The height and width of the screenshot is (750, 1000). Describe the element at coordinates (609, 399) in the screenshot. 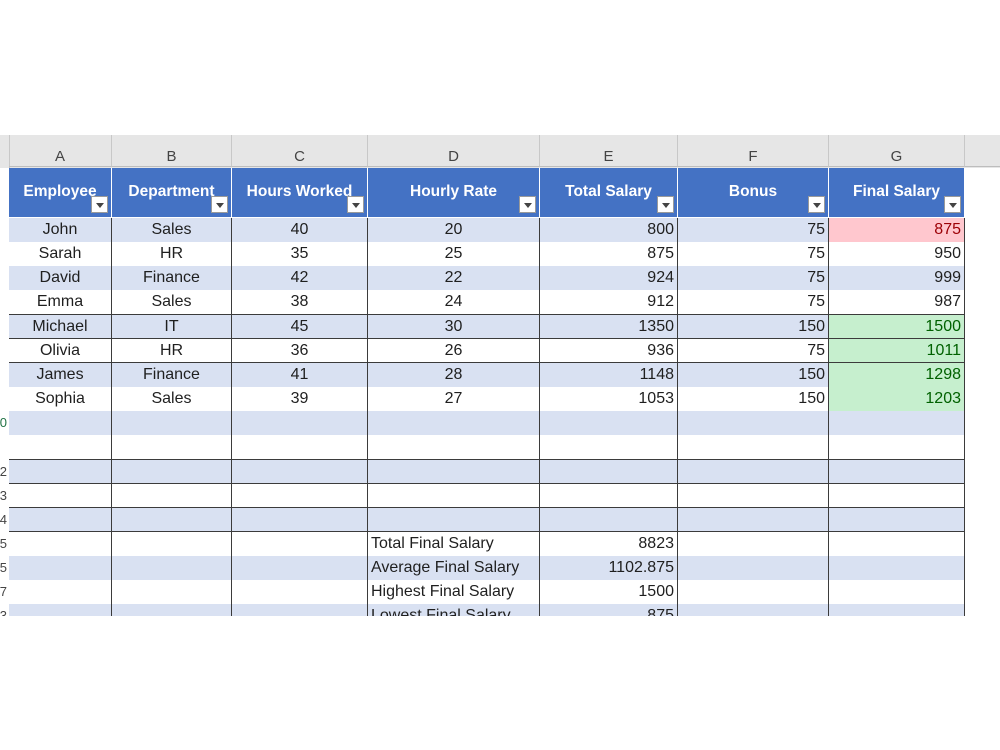

I see `cell-total-salary: 1053` at that location.